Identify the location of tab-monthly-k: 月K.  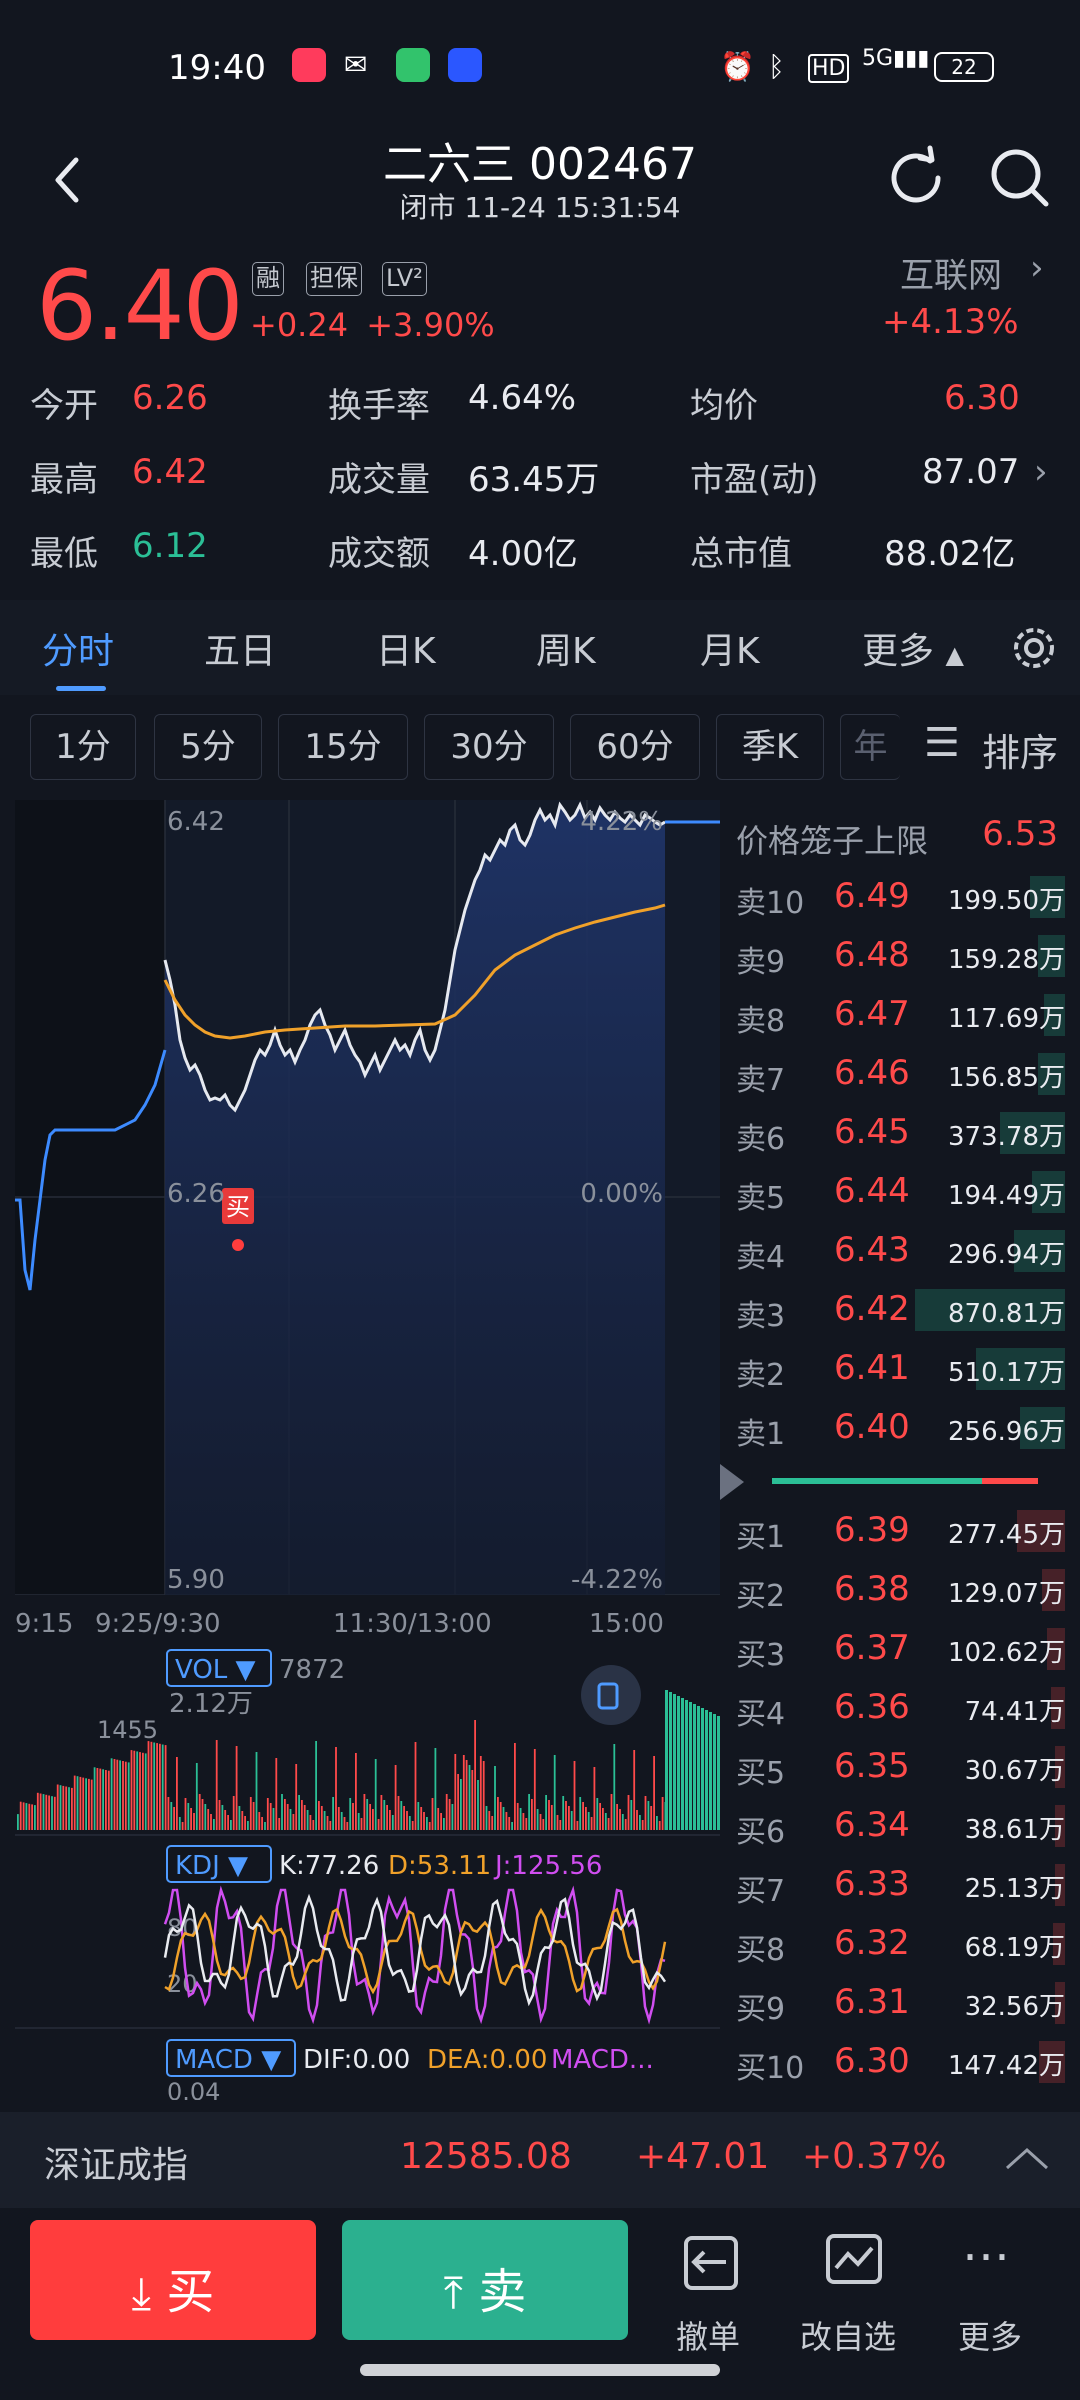
(730, 648).